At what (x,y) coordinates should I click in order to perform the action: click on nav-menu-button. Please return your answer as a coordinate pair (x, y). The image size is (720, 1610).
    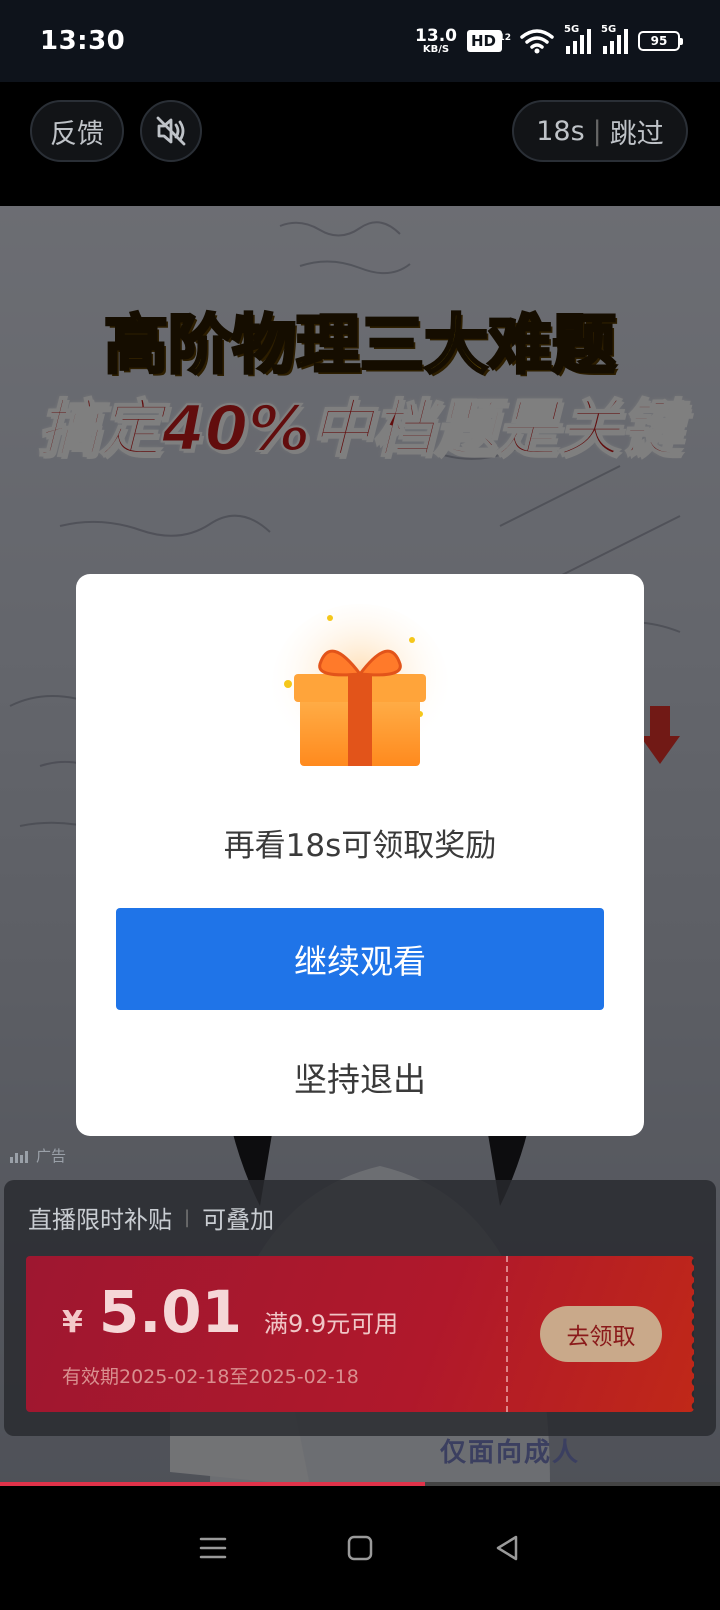
    Looking at the image, I should click on (213, 1548).